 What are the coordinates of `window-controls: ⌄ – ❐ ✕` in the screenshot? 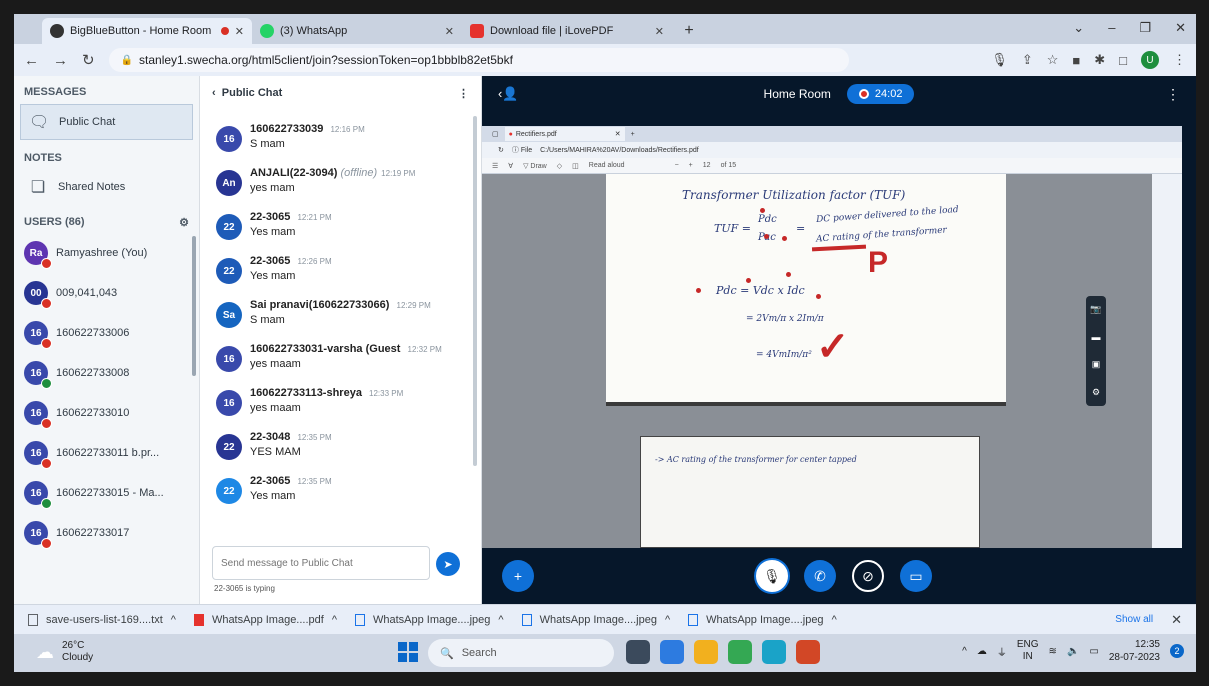 It's located at (1129, 28).